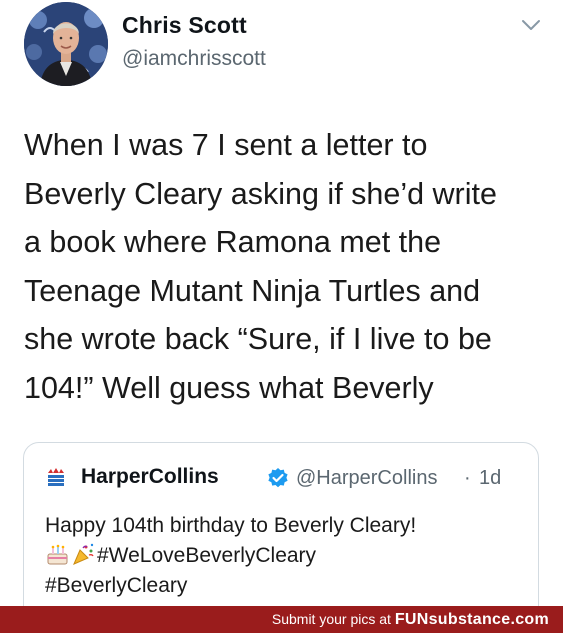 This screenshot has height=633, width=563. I want to click on avatar-image, so click(66, 44).